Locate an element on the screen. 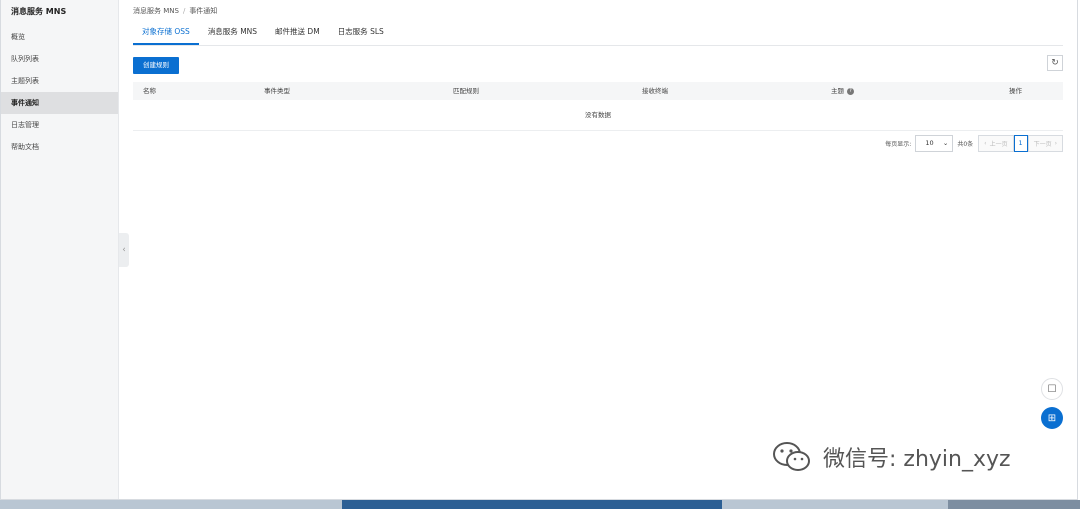 This screenshot has height=509, width=1080. taskbar is located at coordinates (540, 504).